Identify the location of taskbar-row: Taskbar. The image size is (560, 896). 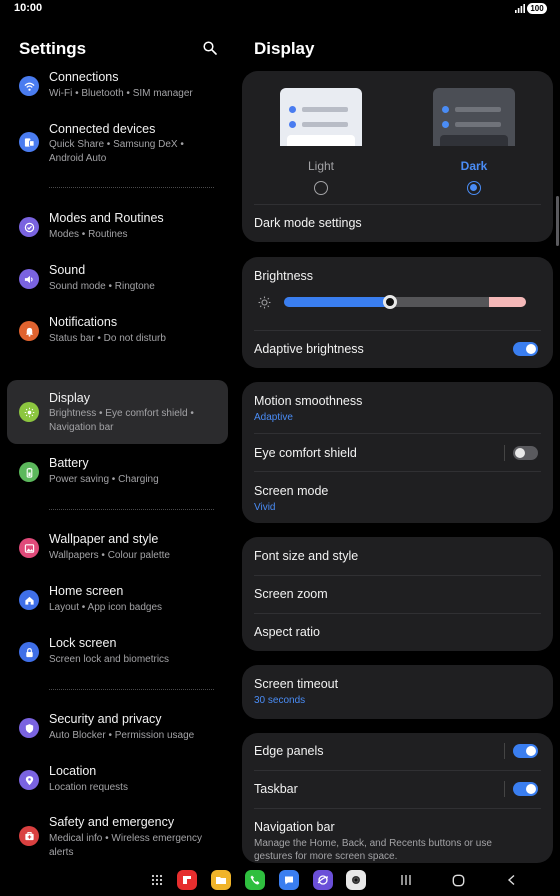
(397, 789).